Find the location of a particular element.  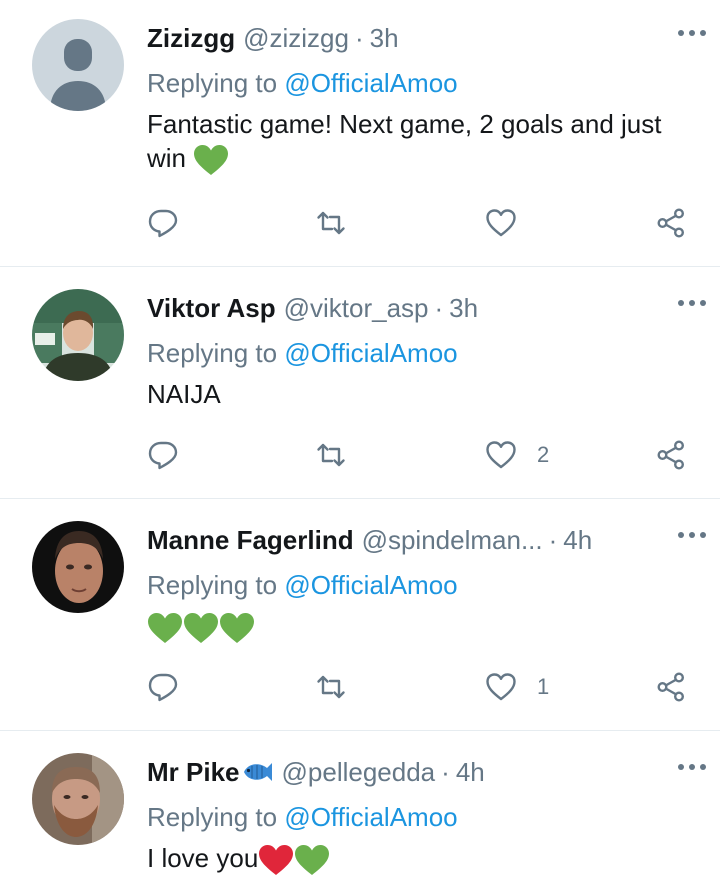

avatar-default is located at coordinates (78, 65).